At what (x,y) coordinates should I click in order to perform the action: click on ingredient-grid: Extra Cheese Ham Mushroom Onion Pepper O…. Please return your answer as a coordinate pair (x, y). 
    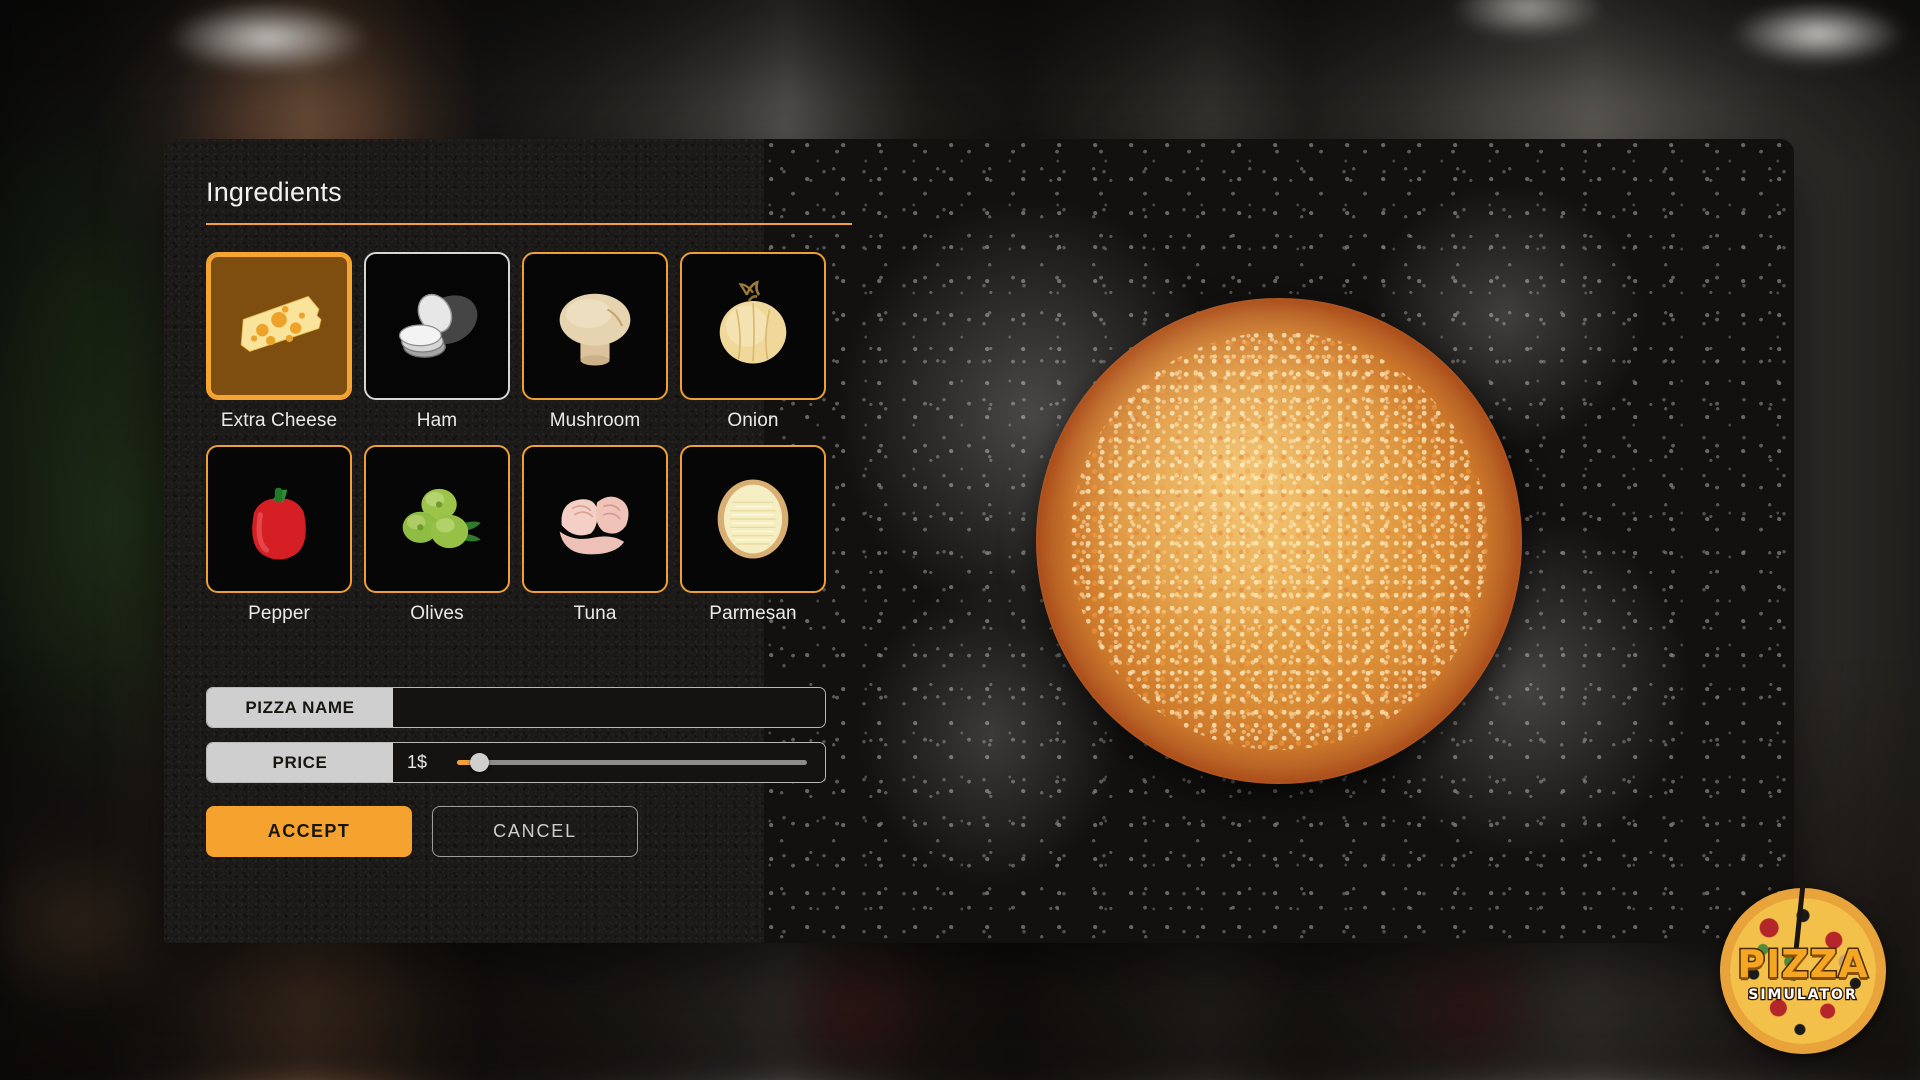
    Looking at the image, I should click on (531, 438).